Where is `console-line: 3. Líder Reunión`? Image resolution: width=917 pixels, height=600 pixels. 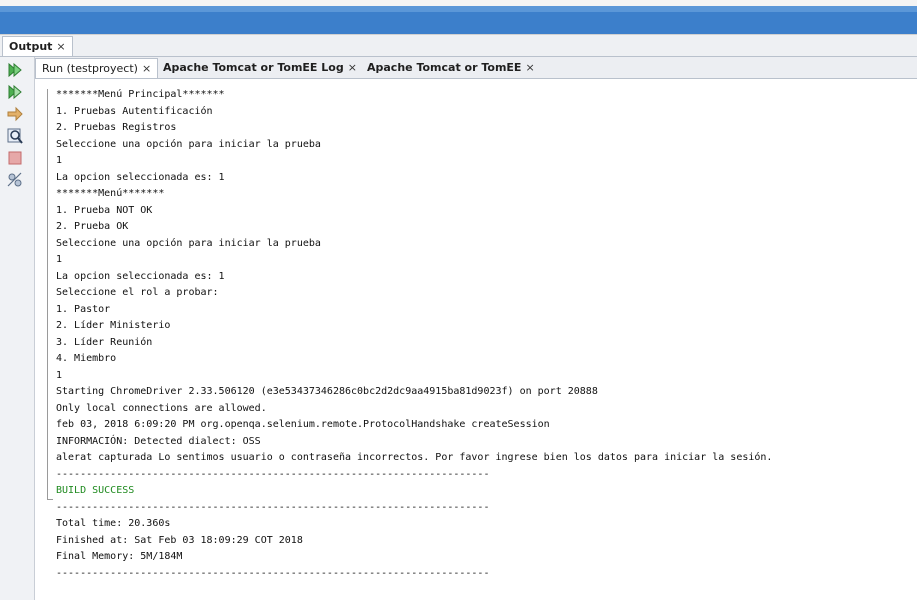
console-line: 3. Líder Reunión is located at coordinates (104, 342).